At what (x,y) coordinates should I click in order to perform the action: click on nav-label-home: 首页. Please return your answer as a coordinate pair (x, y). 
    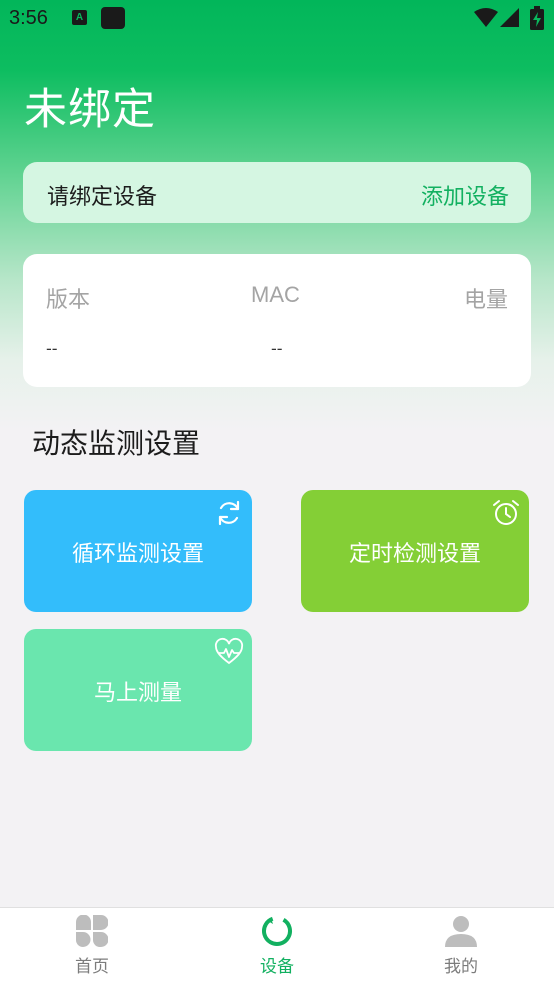
    Looking at the image, I should click on (92, 967).